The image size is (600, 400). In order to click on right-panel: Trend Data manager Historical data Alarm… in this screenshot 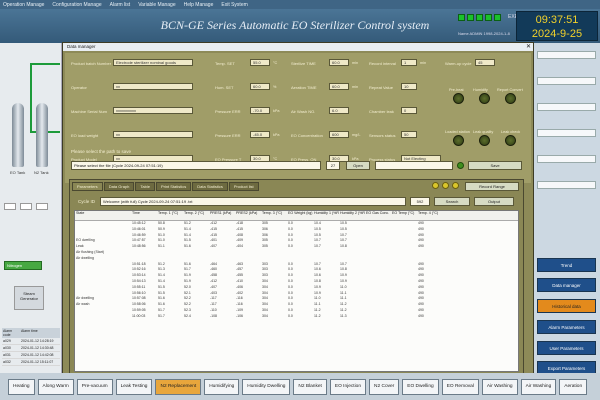, I will do `click(566, 219)`.